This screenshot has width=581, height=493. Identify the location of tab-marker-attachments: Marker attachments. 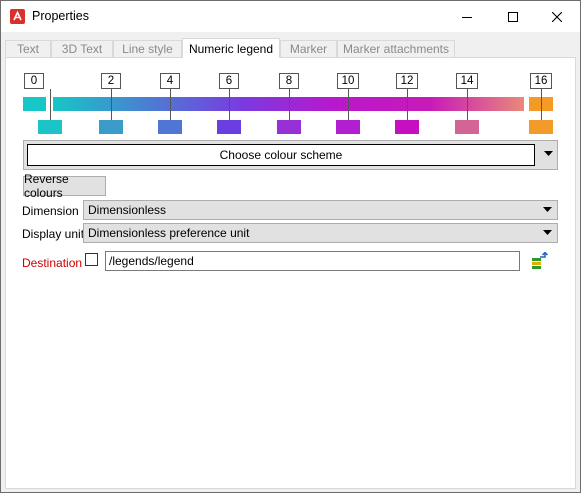
(396, 48).